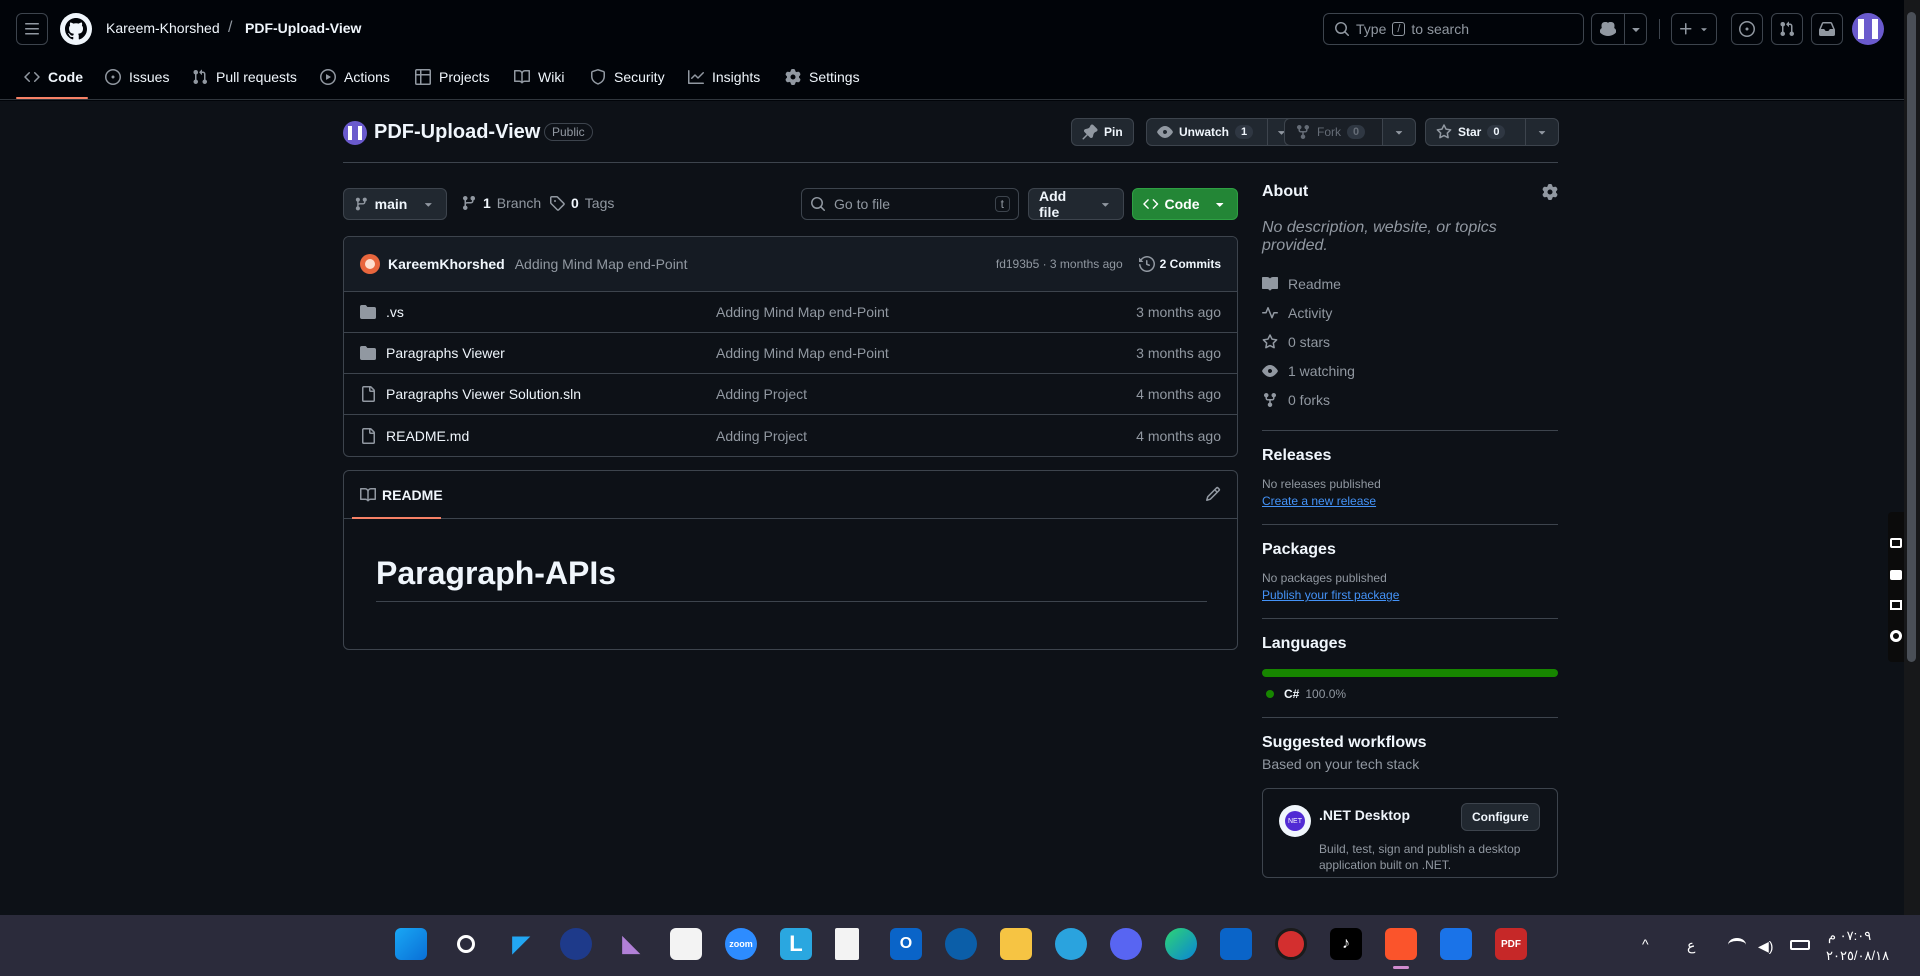  What do you see at coordinates (521, 944) in the screenshot?
I see `vscode-icon: ◤` at bounding box center [521, 944].